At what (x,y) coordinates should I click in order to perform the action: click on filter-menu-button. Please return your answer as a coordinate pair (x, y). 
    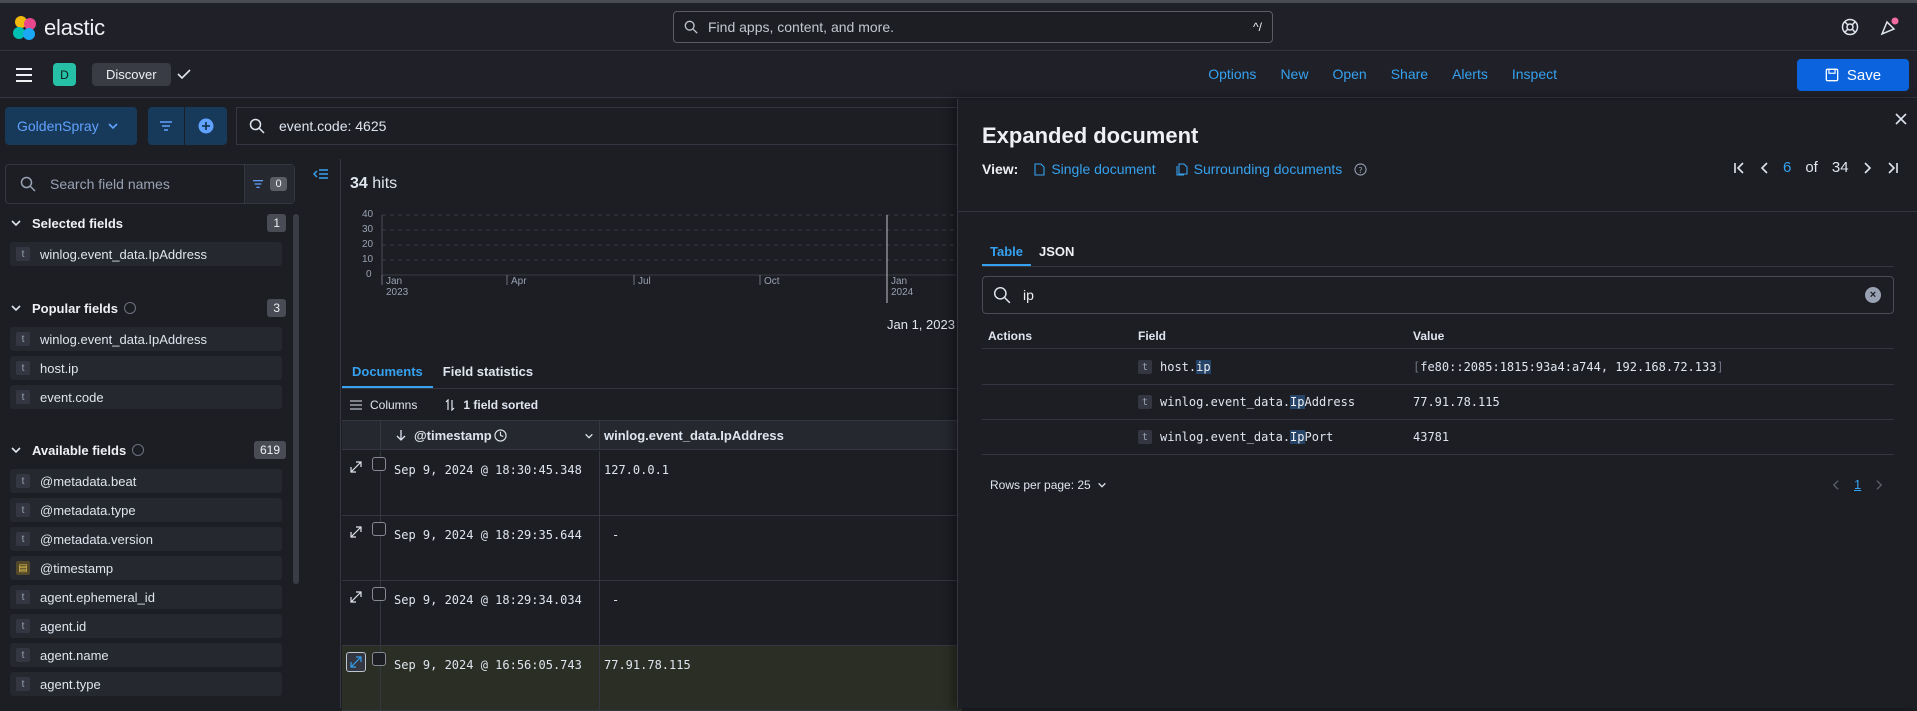
    Looking at the image, I should click on (166, 126).